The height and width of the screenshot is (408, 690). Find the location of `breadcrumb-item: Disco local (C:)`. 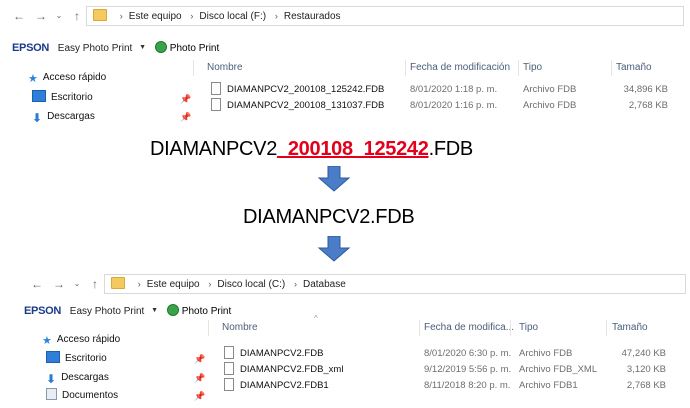

breadcrumb-item: Disco local (C:) is located at coordinates (251, 284).